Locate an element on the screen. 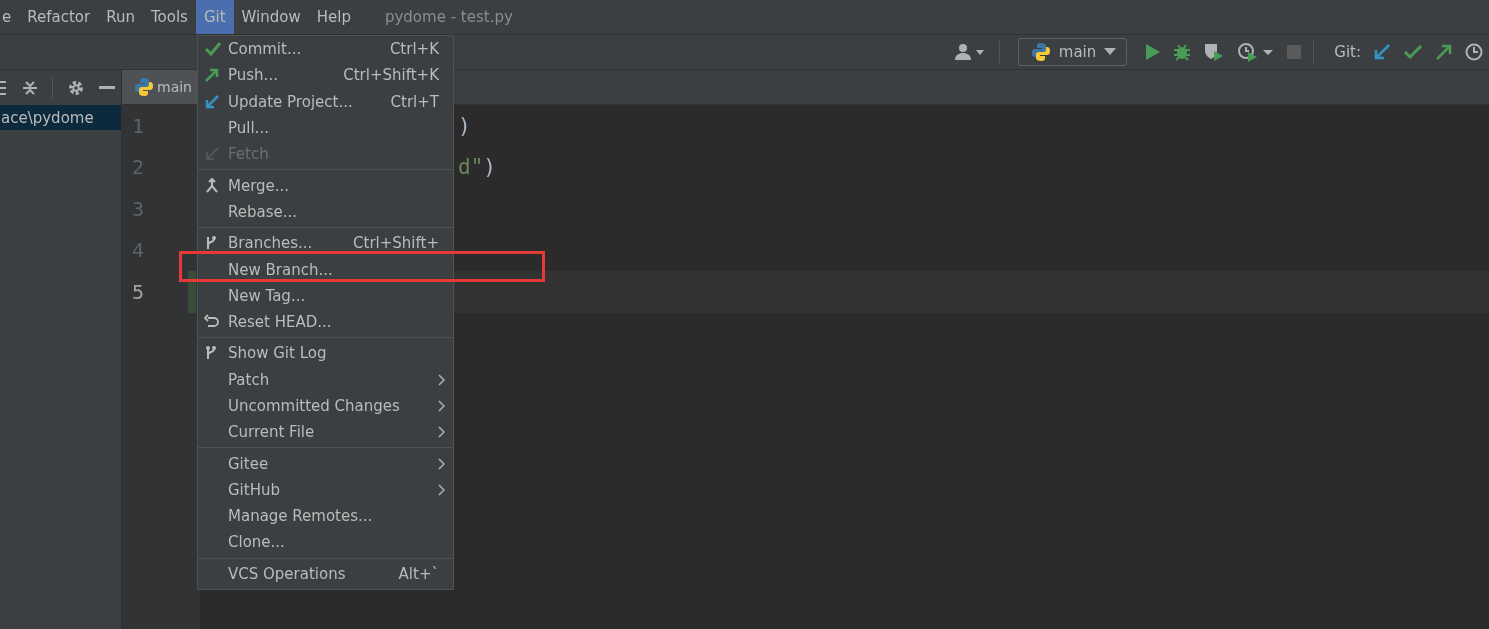  menu-item: Uncommitted Changes is located at coordinates (325, 406).